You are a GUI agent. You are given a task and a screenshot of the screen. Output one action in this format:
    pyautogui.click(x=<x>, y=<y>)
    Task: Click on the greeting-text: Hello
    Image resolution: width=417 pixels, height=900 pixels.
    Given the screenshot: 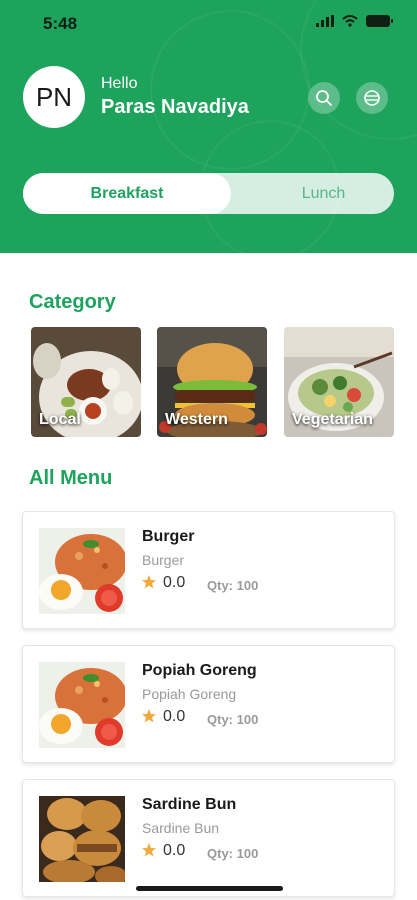 What is the action you would take?
    pyautogui.click(x=119, y=83)
    